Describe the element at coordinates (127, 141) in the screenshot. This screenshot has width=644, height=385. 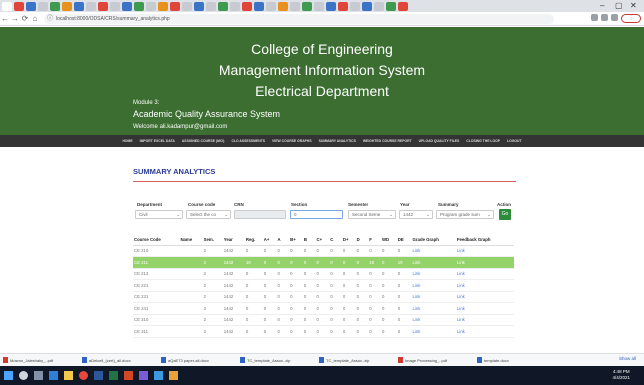
I see `nav-home: HOME` at that location.